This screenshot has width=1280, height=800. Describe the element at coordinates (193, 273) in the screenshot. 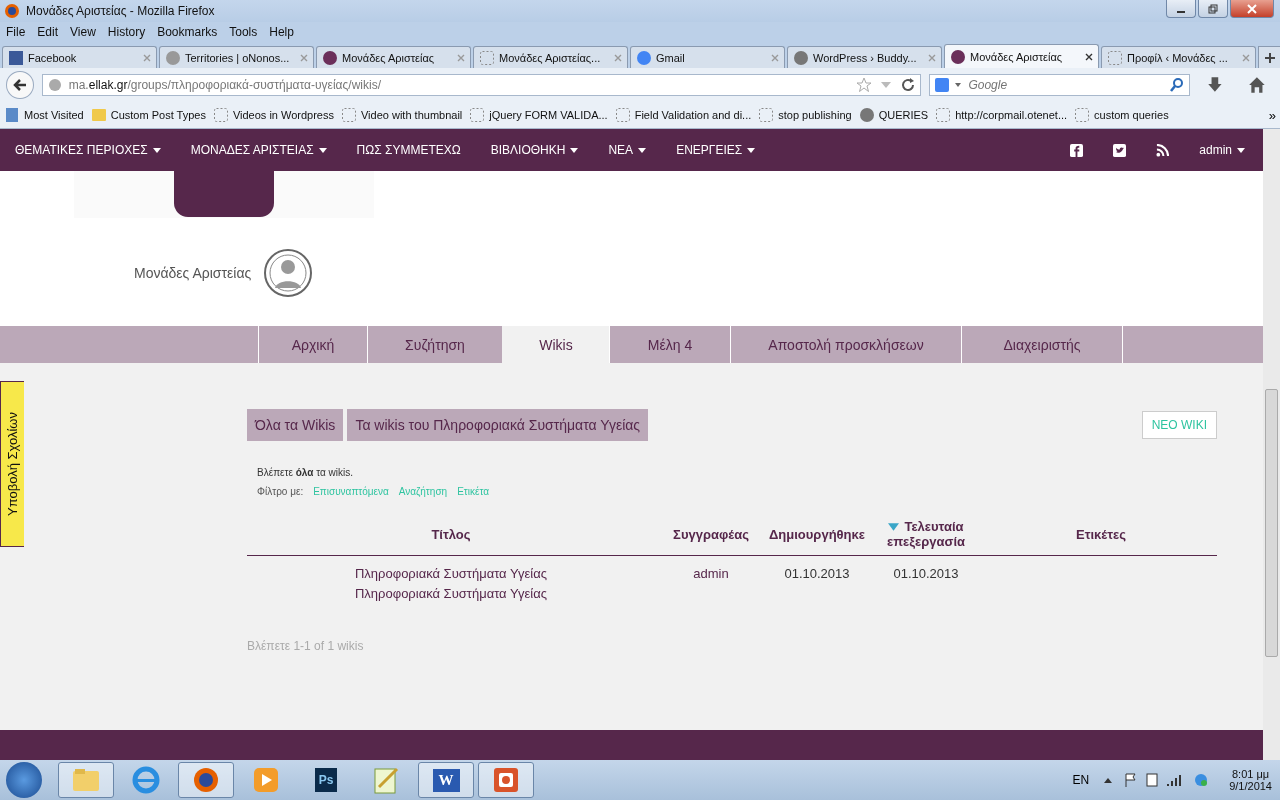

I see `site-name: Μονάδες Αριστείας` at that location.